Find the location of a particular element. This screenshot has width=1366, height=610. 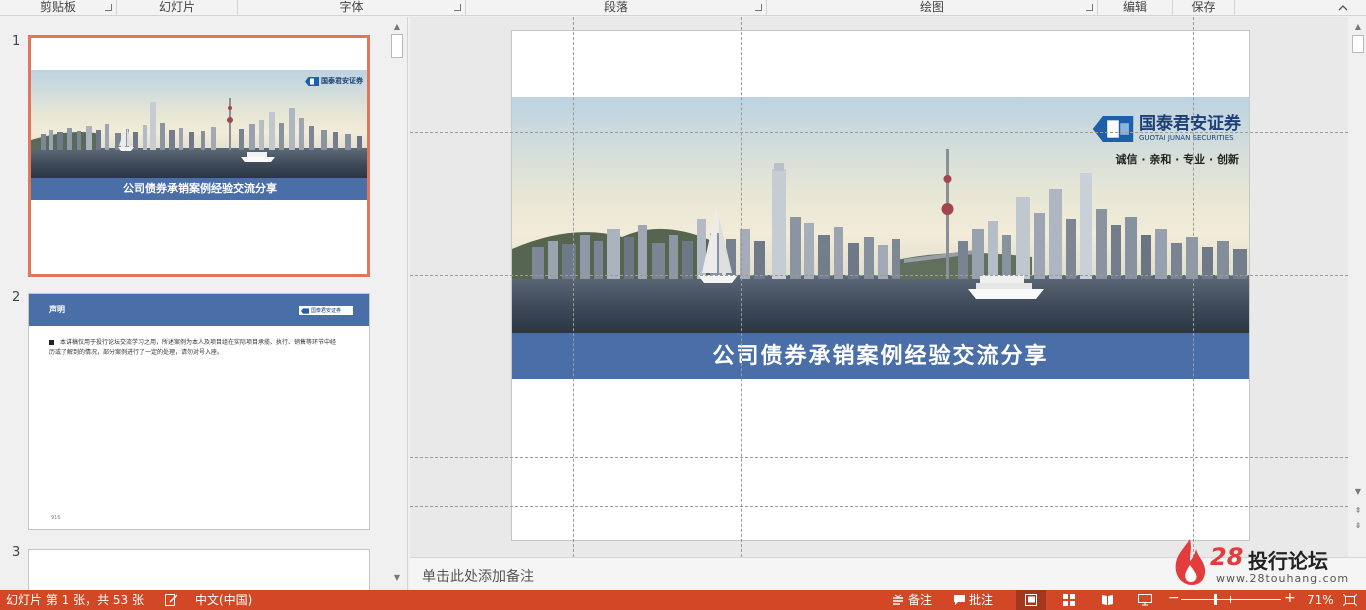

zoom-slider-center-tick is located at coordinates (1230, 599).